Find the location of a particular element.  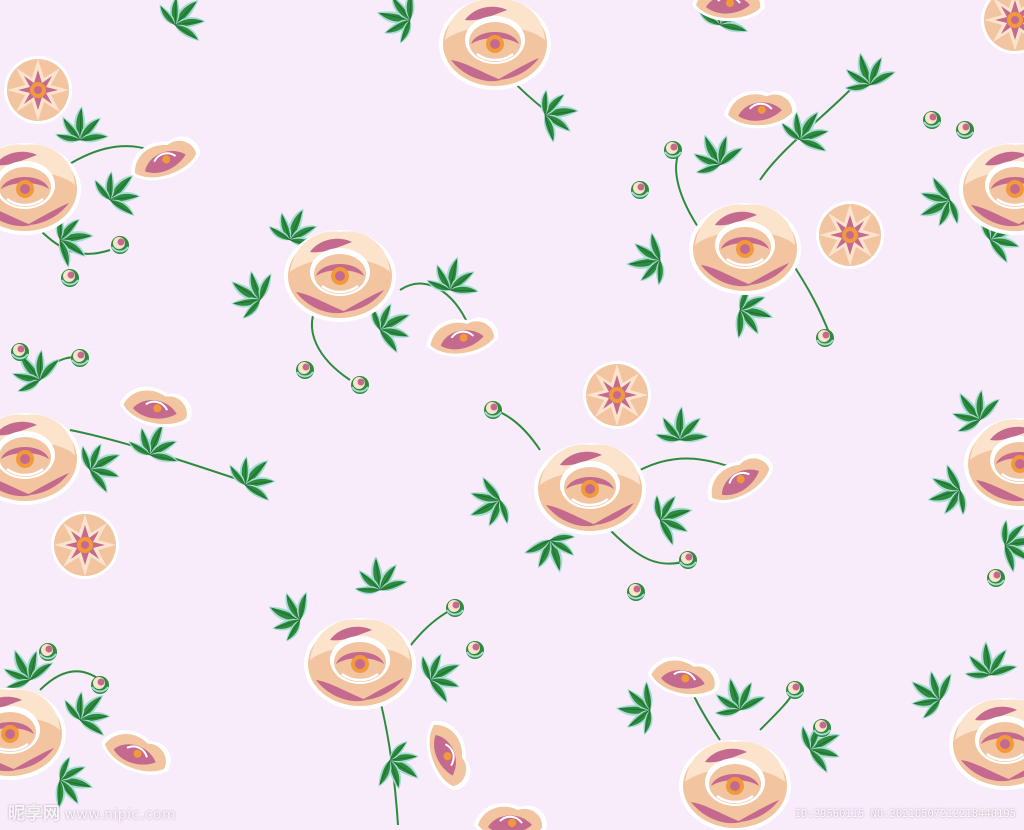

watermark-logo: 昵享网 www.nipic.com is located at coordinates (92, 811).